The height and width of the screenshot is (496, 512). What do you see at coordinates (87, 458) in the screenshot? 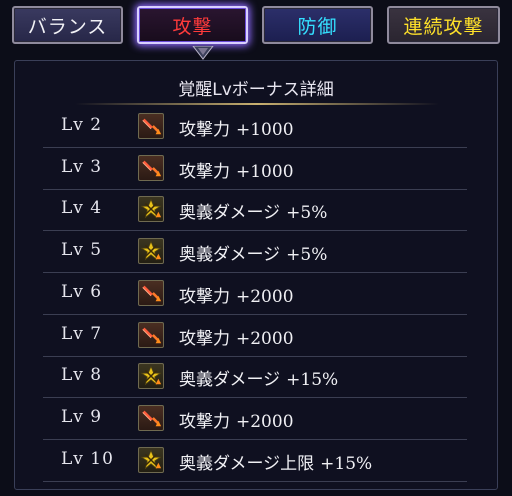
I see `level-label: Lv 10` at bounding box center [87, 458].